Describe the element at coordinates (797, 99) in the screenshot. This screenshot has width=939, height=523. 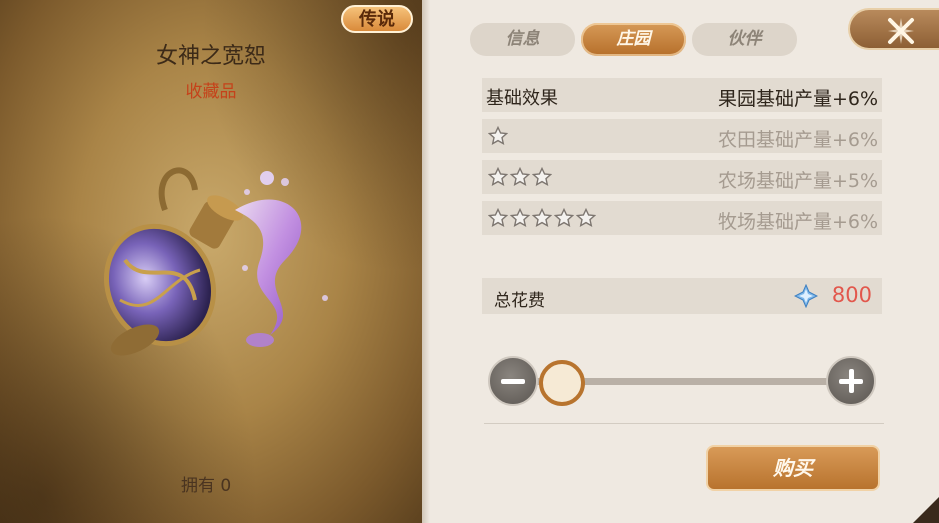
I see `effects-header-value: 果园基础产量+6%` at that location.